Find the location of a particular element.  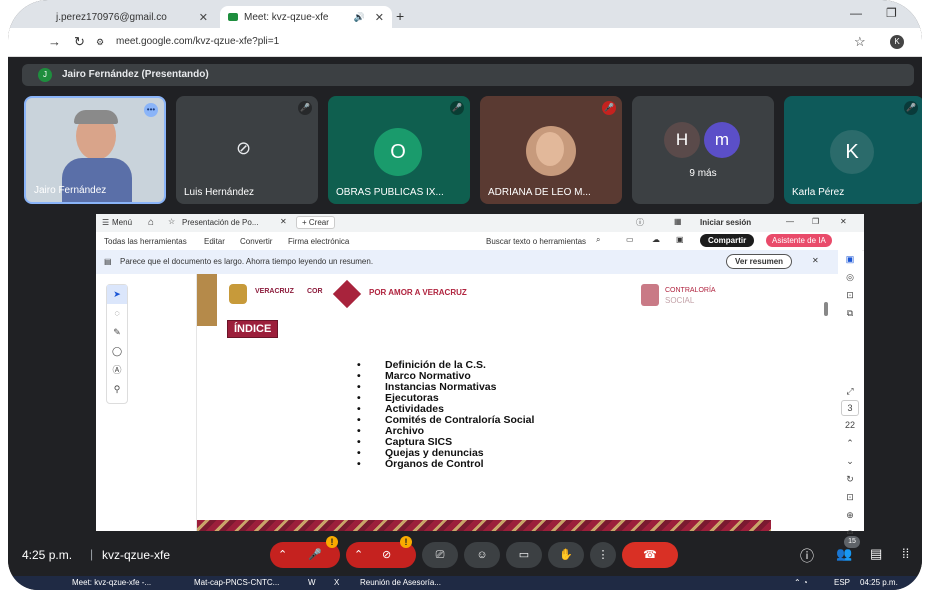

cloud-icon: ☁ is located at coordinates (656, 239).